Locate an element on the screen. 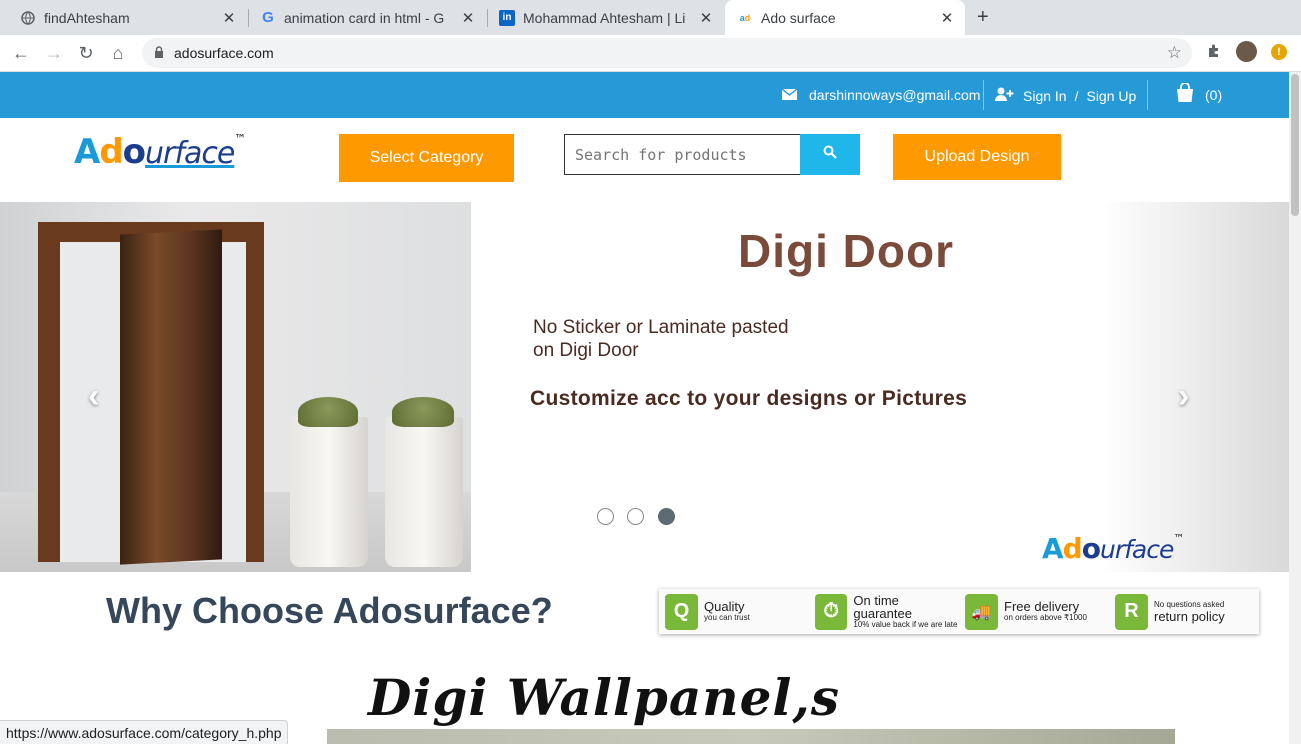 The image size is (1301, 744). envelope-icon is located at coordinates (789, 95).